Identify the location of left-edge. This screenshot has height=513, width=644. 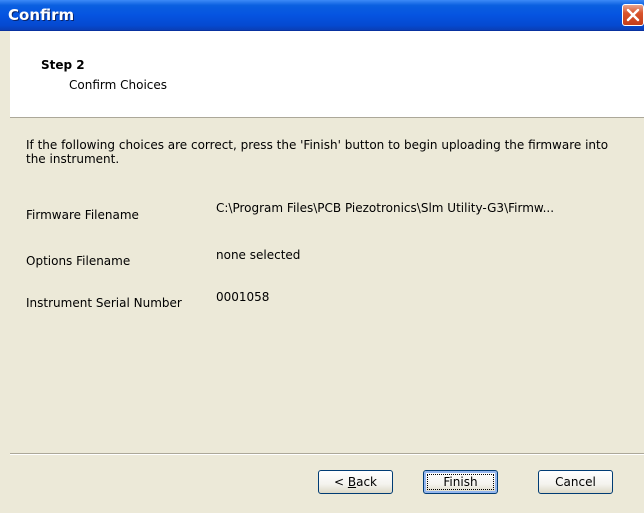
(5, 272).